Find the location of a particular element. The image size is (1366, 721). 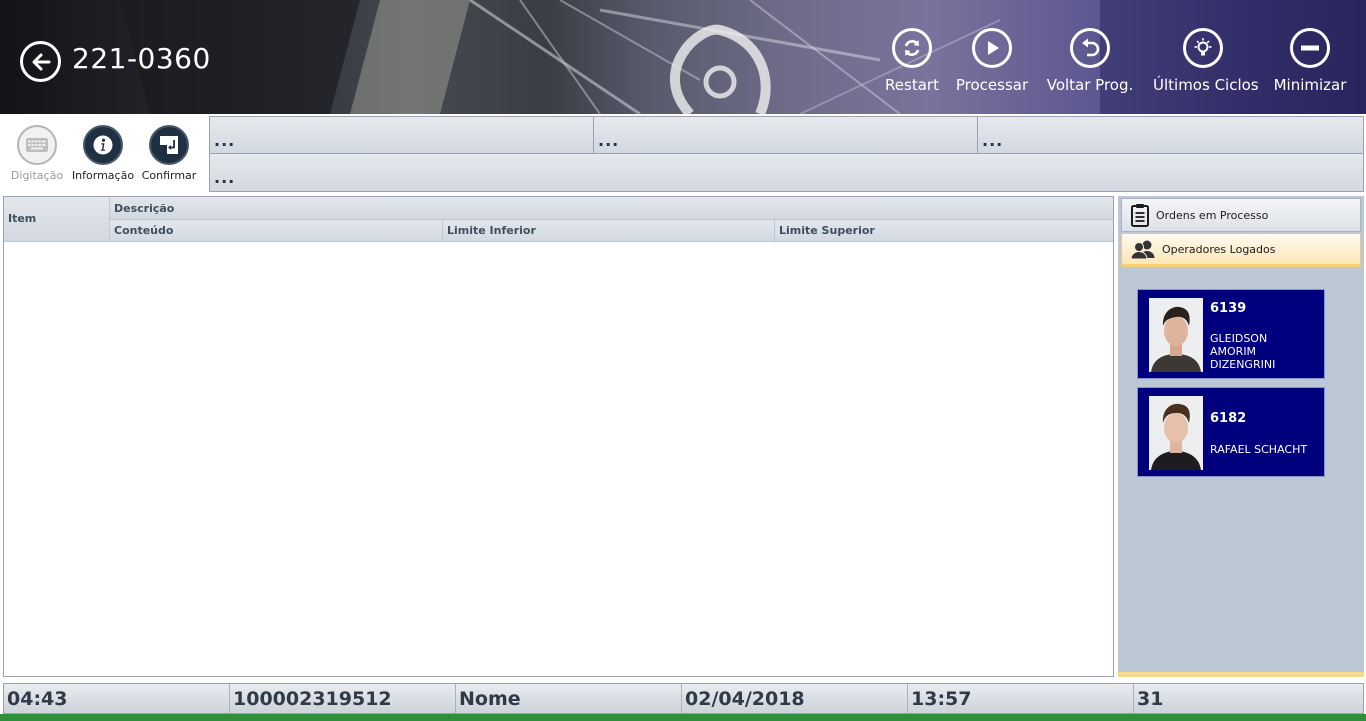

enter-icon is located at coordinates (169, 145).